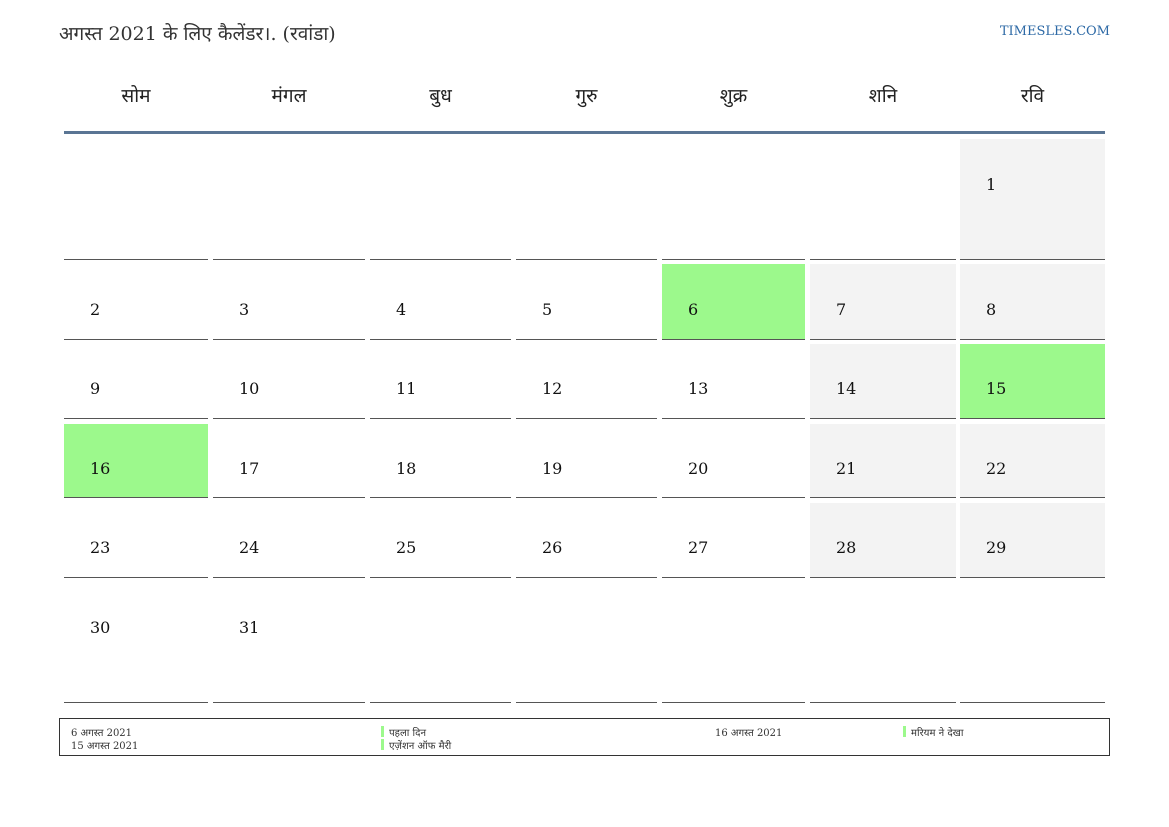 The image size is (1169, 827). Describe the element at coordinates (586, 96) in the screenshot. I see `weekday-thu: गुरु` at that location.